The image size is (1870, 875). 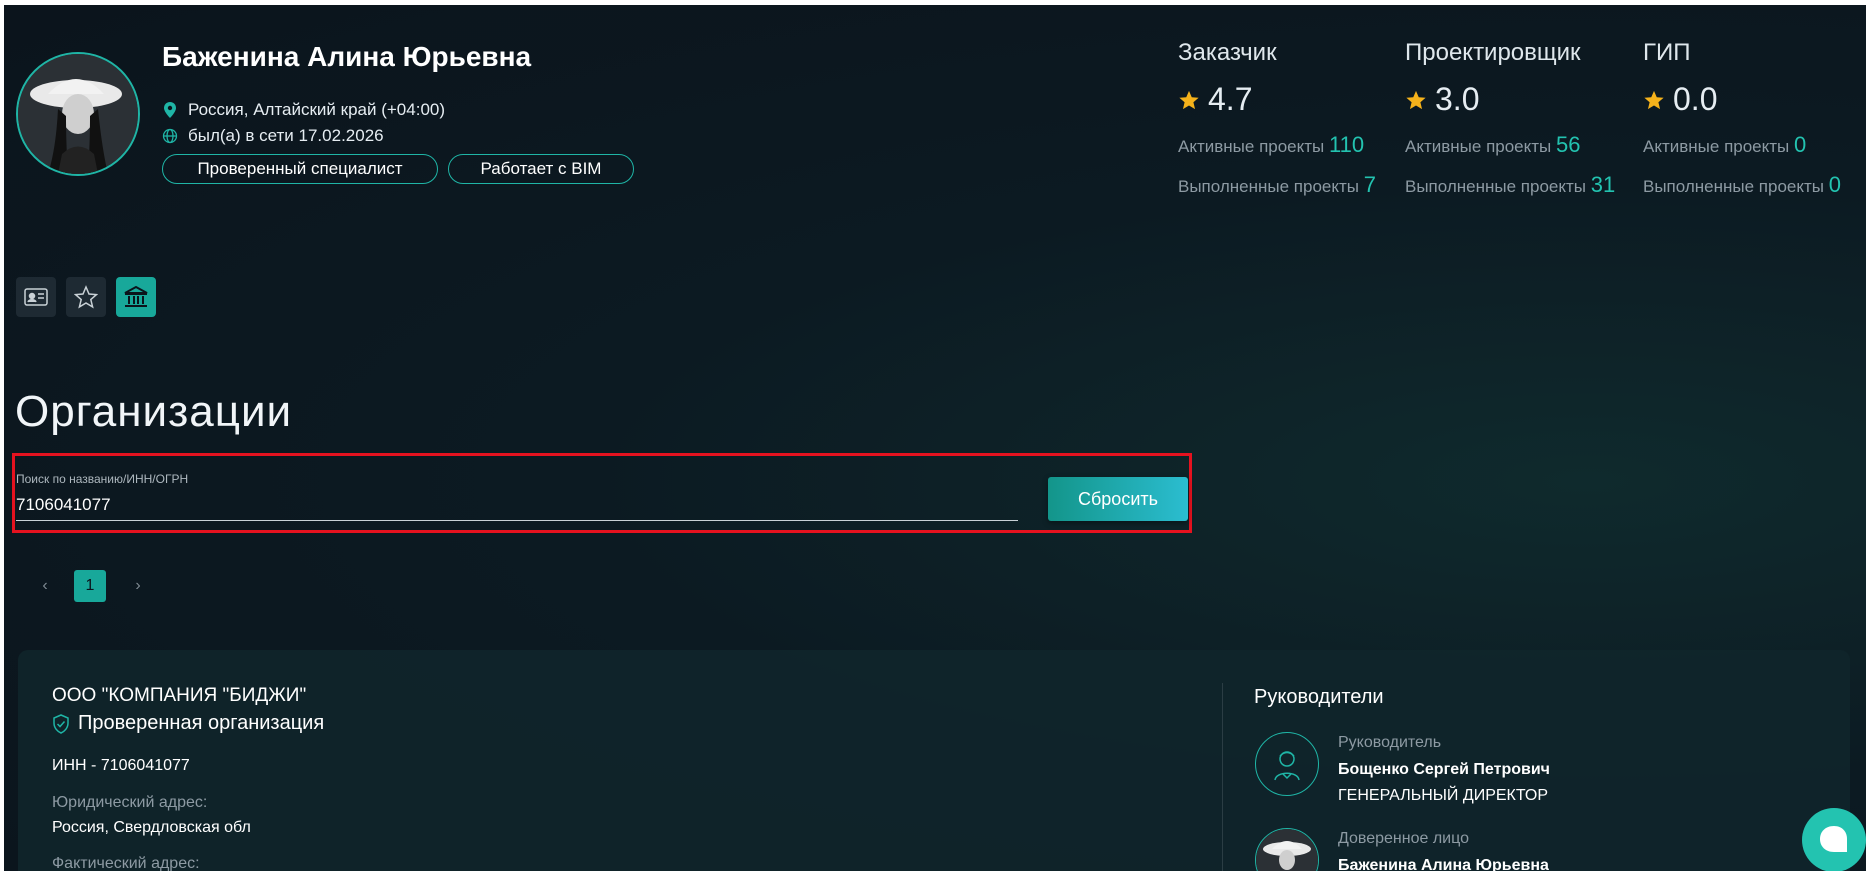 I want to click on active-projects: Активные проекты 110, so click(x=1277, y=145).